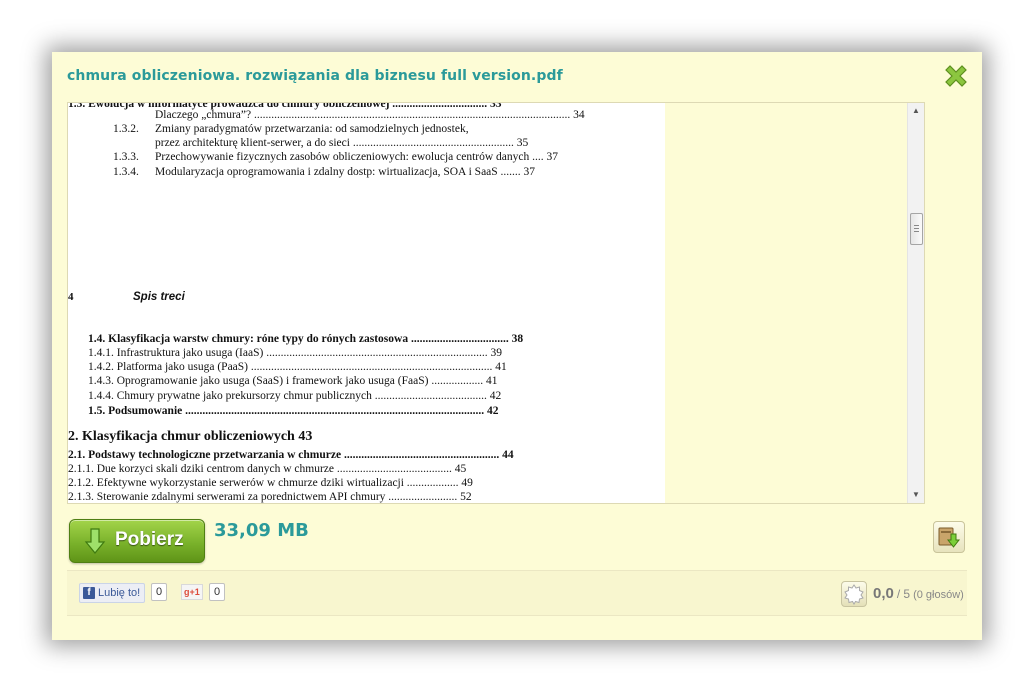 The height and width of the screenshot is (693, 1035). I want to click on star-badge-icon, so click(854, 594).